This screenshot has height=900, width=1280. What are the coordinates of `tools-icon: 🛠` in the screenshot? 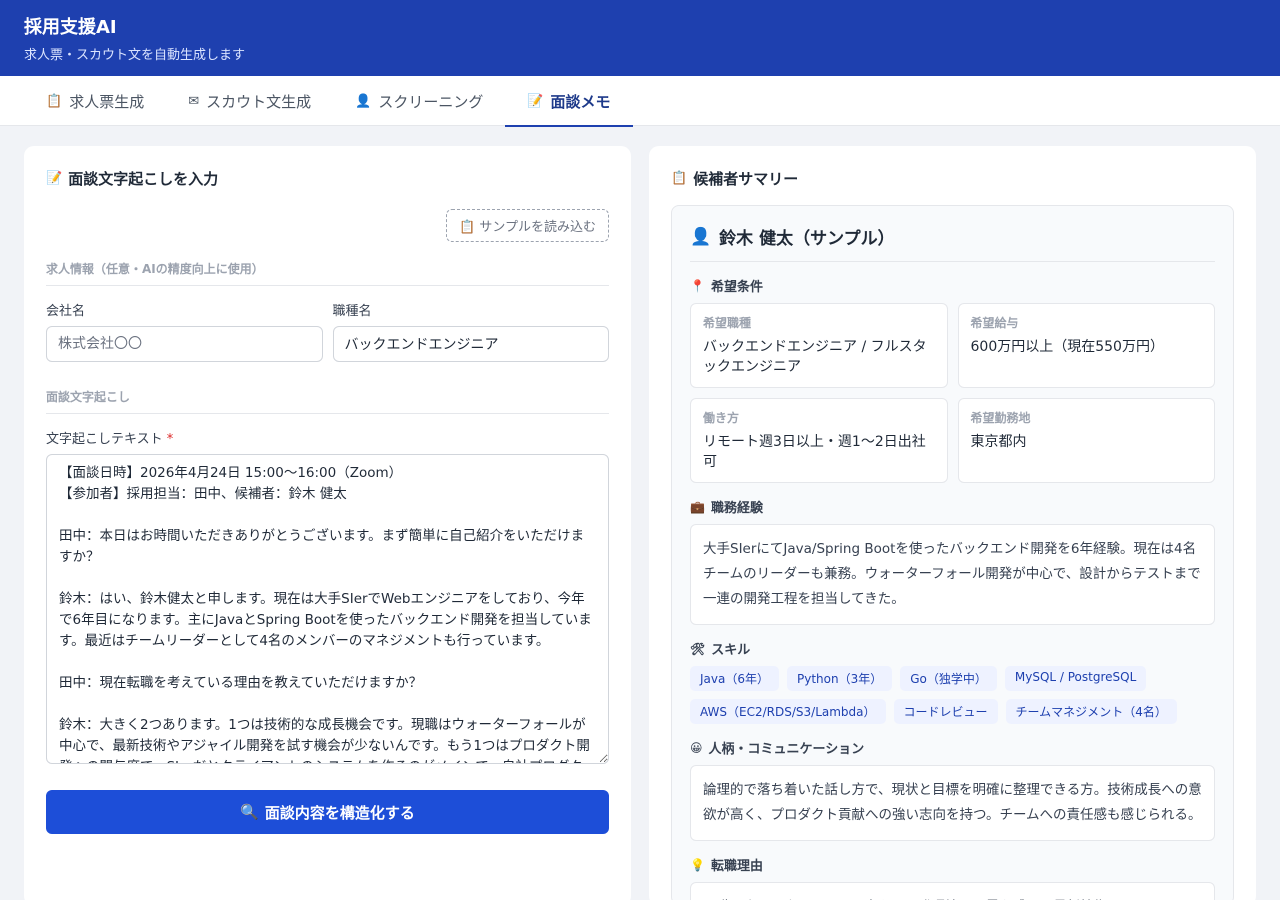 It's located at (698, 648).